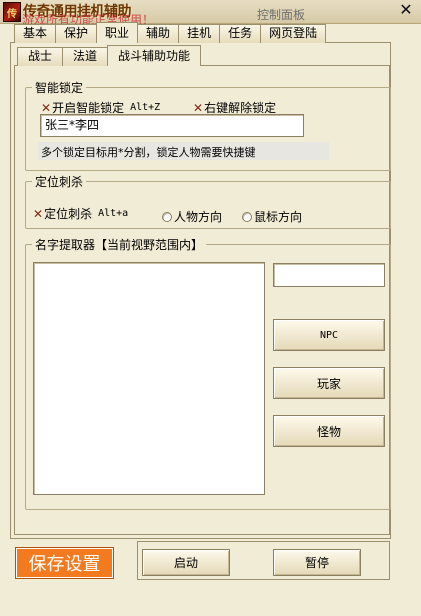 This screenshot has height=616, width=421. What do you see at coordinates (85, 56) in the screenshot?
I see `subtab-mage-taoist: 法道` at bounding box center [85, 56].